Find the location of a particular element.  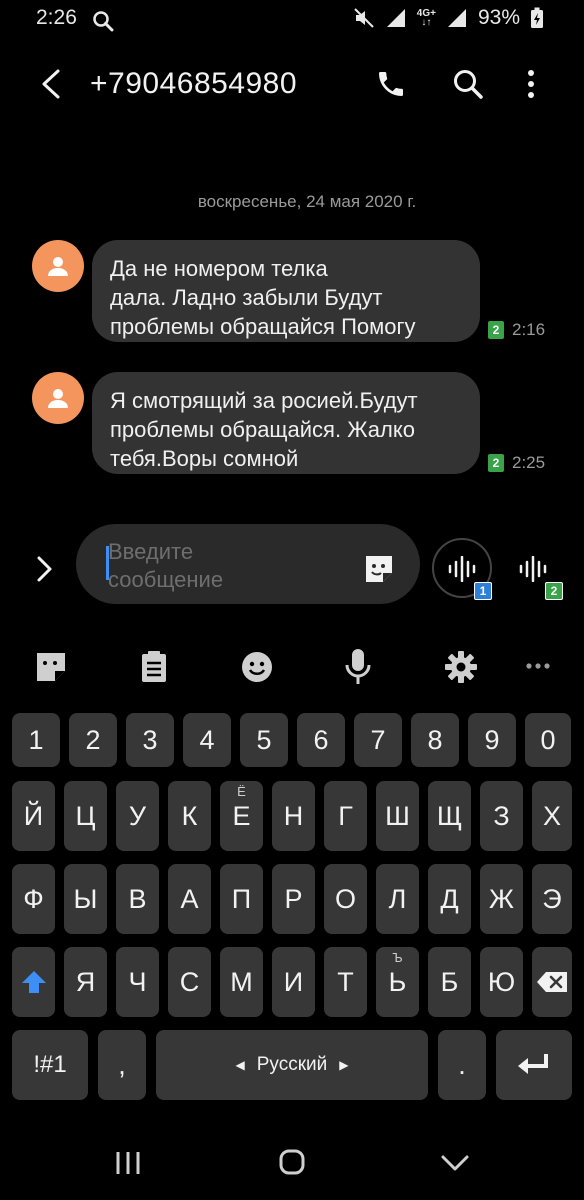

key-1: 1 is located at coordinates (36, 740).